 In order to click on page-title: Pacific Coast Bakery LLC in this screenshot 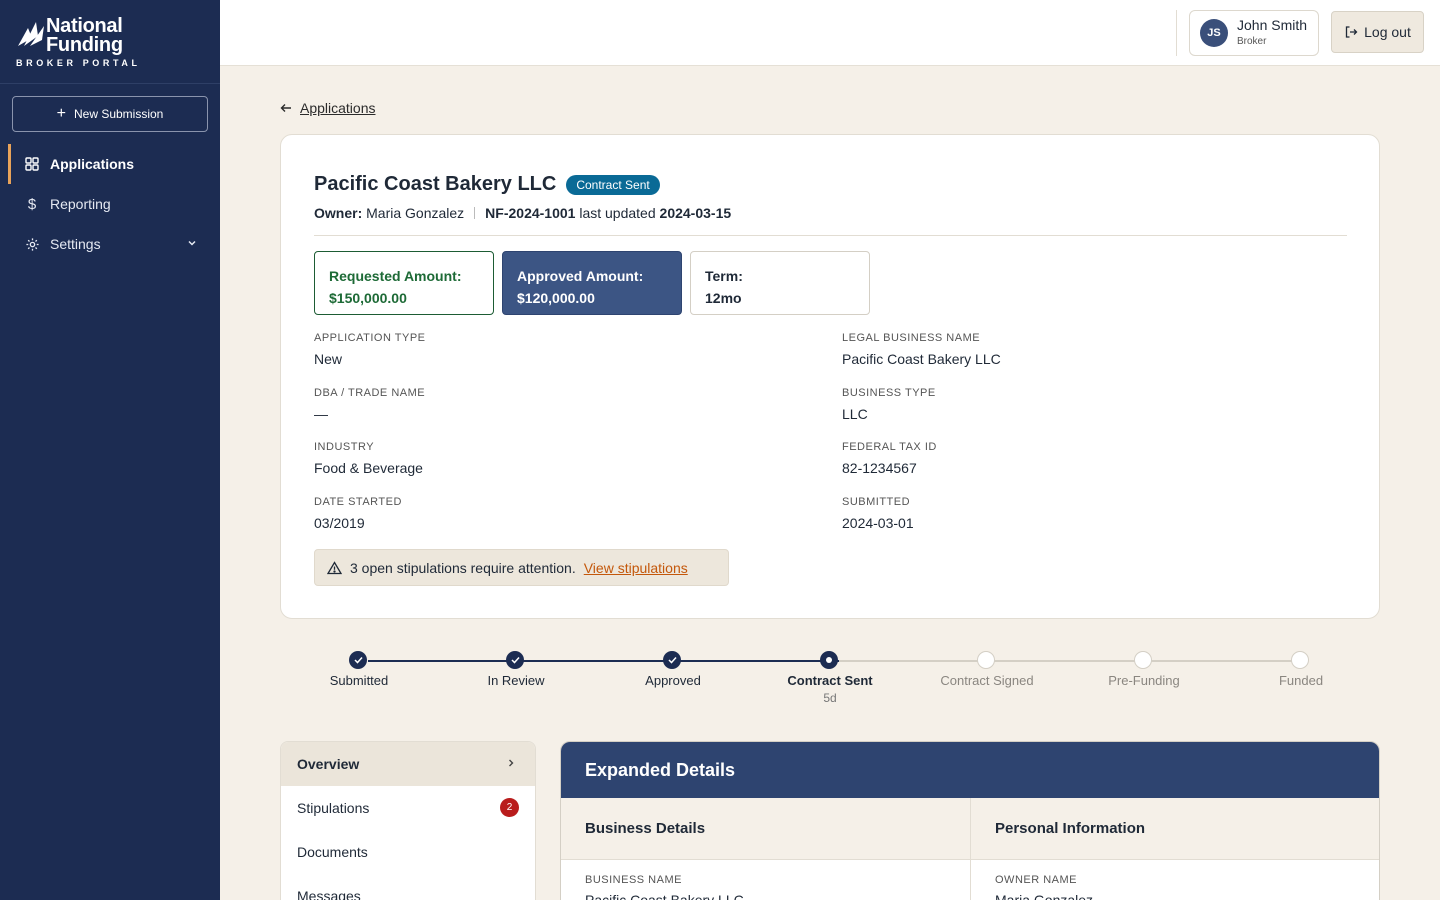, I will do `click(435, 184)`.